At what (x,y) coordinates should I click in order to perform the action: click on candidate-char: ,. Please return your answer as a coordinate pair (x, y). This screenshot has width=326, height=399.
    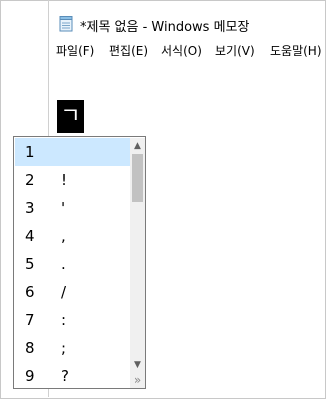
    Looking at the image, I should click on (63, 236).